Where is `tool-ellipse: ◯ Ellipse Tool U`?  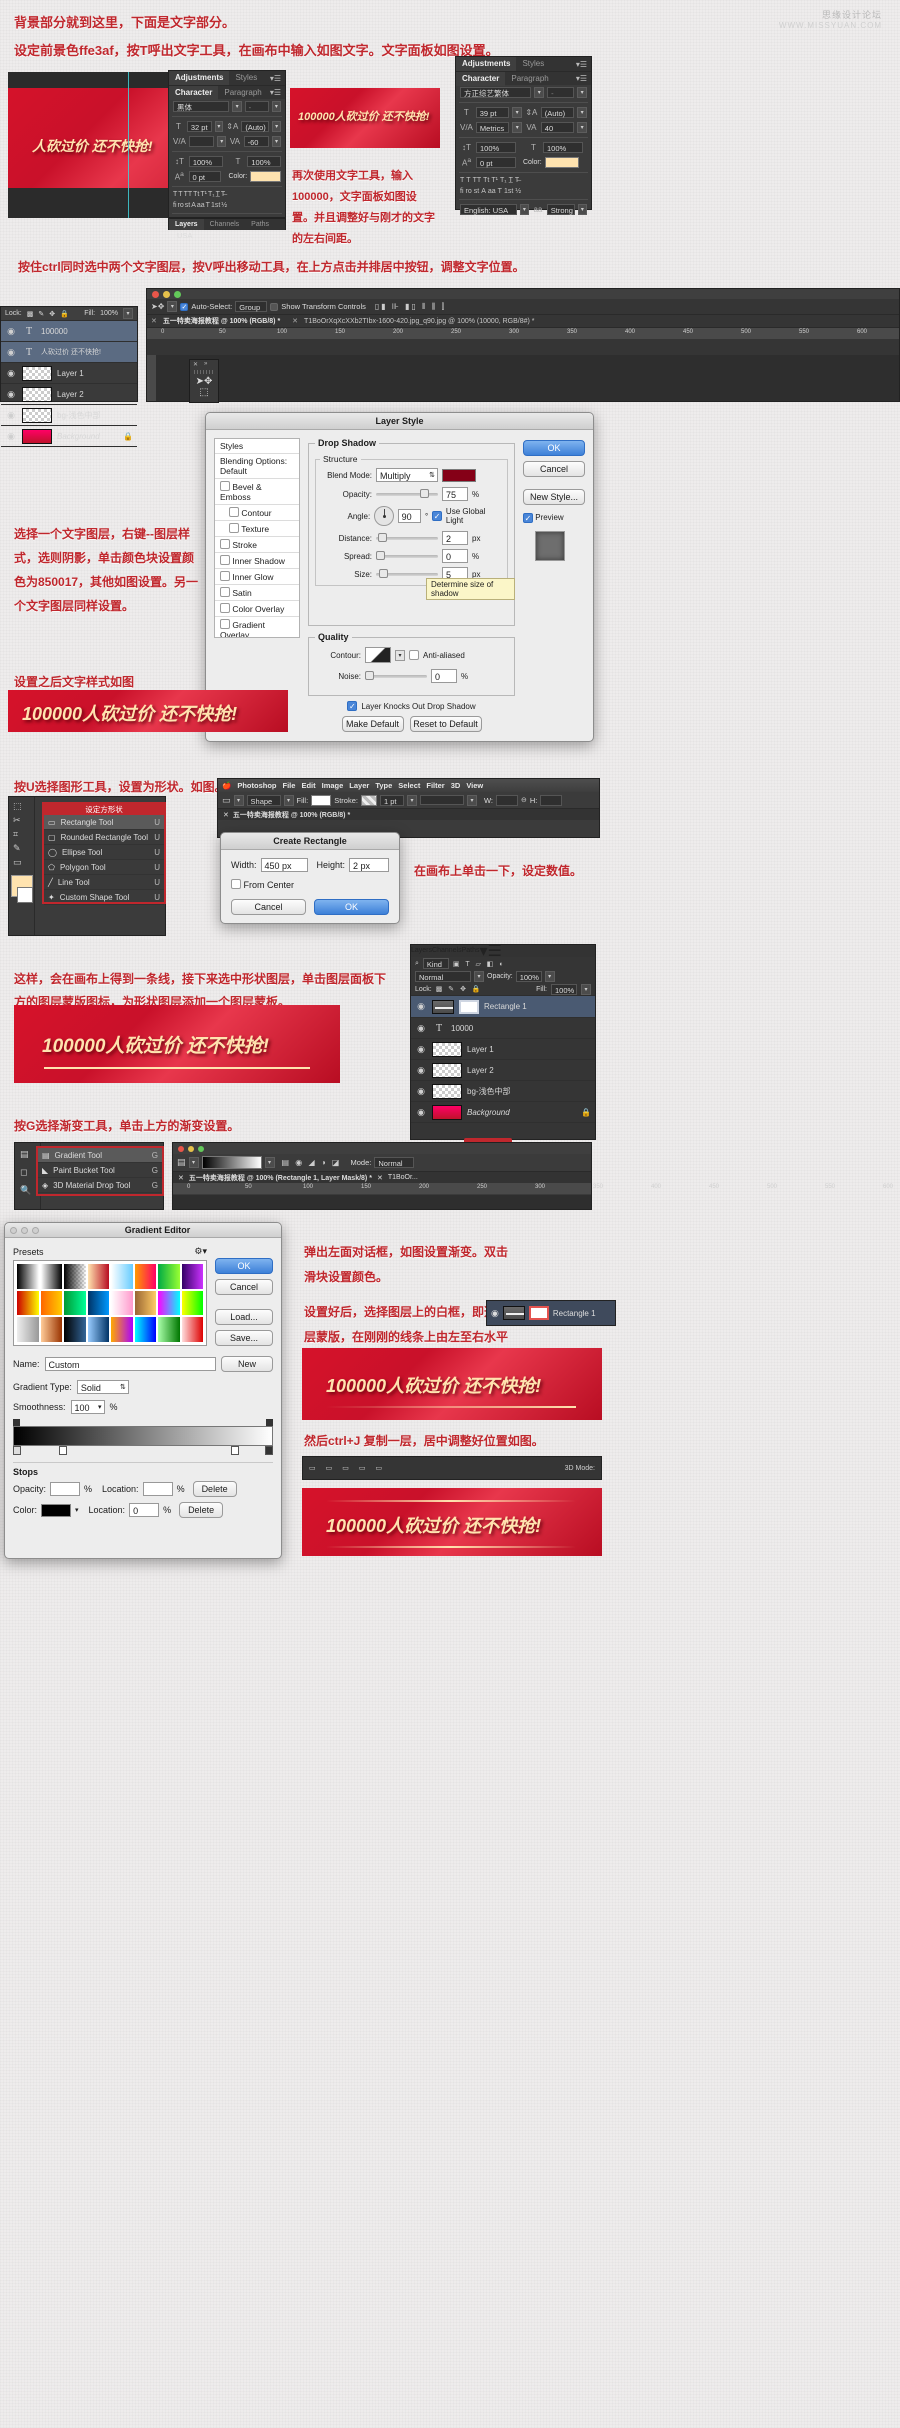 tool-ellipse: ◯ Ellipse Tool U is located at coordinates (104, 852).